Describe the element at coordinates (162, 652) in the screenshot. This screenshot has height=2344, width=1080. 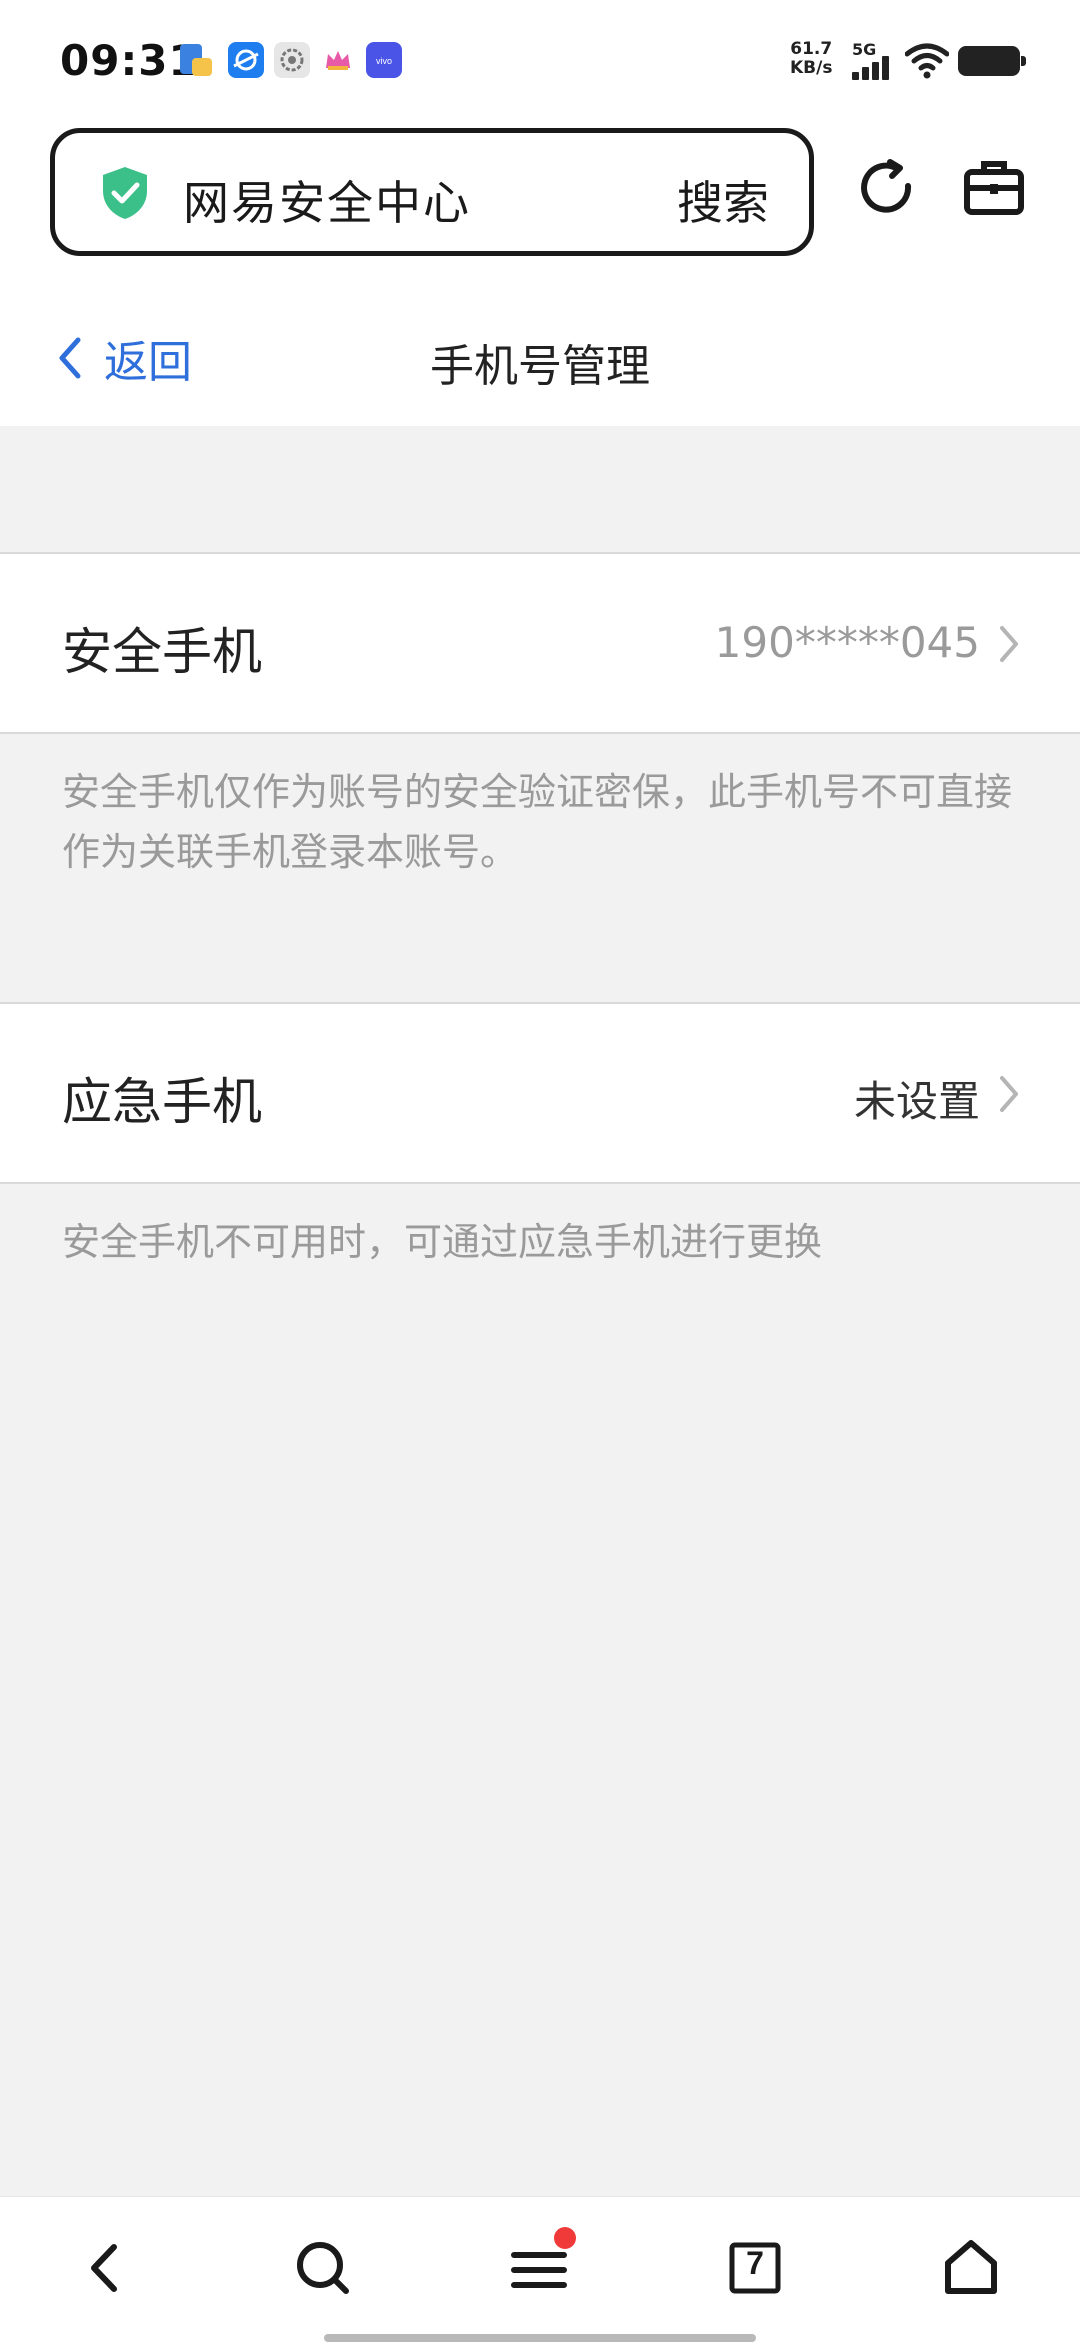
I see `security-phone-label: 安全手机` at that location.